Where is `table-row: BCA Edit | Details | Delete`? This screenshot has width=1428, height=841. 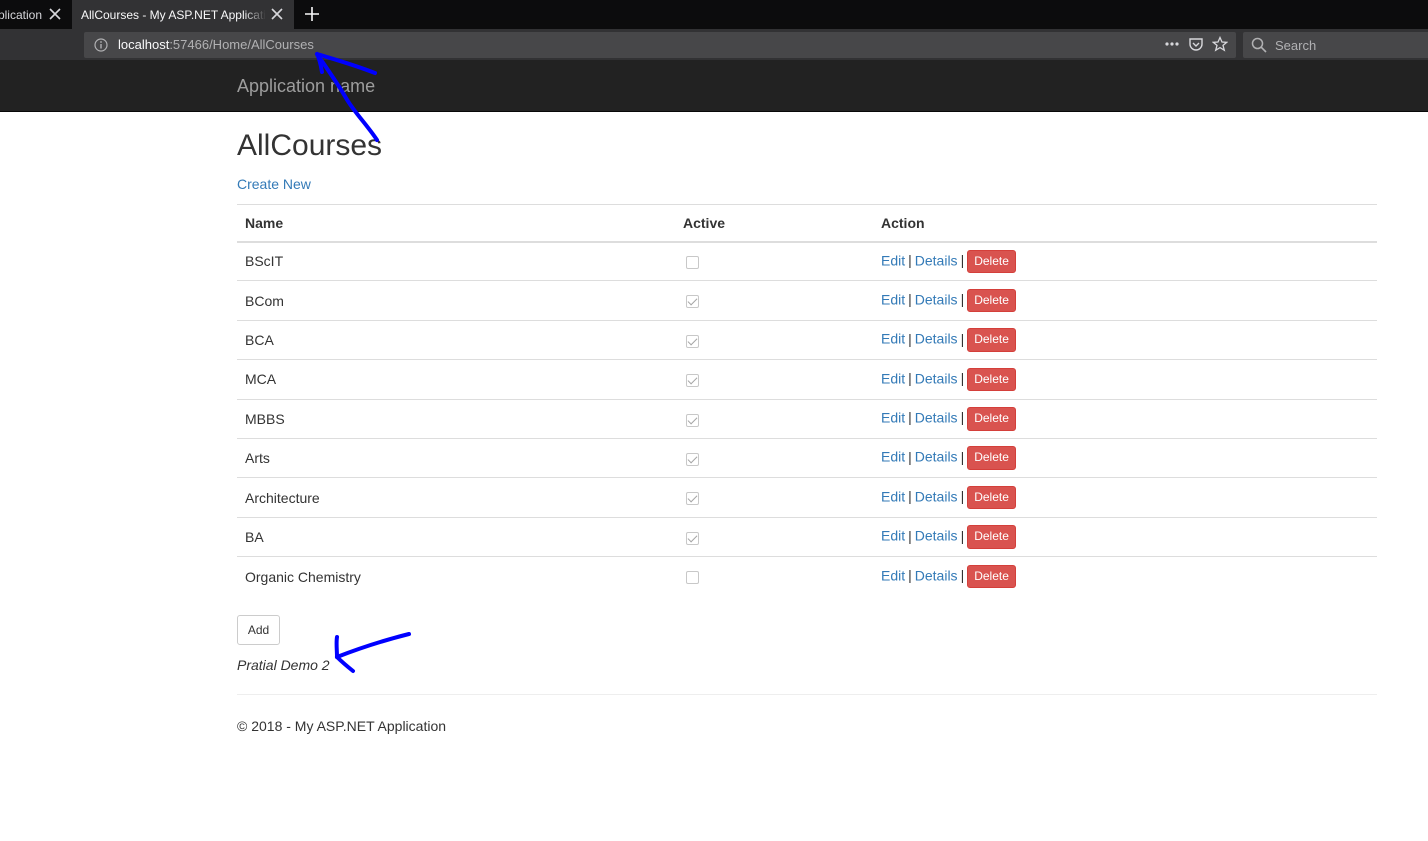 table-row: BCA Edit | Details | Delete is located at coordinates (807, 339).